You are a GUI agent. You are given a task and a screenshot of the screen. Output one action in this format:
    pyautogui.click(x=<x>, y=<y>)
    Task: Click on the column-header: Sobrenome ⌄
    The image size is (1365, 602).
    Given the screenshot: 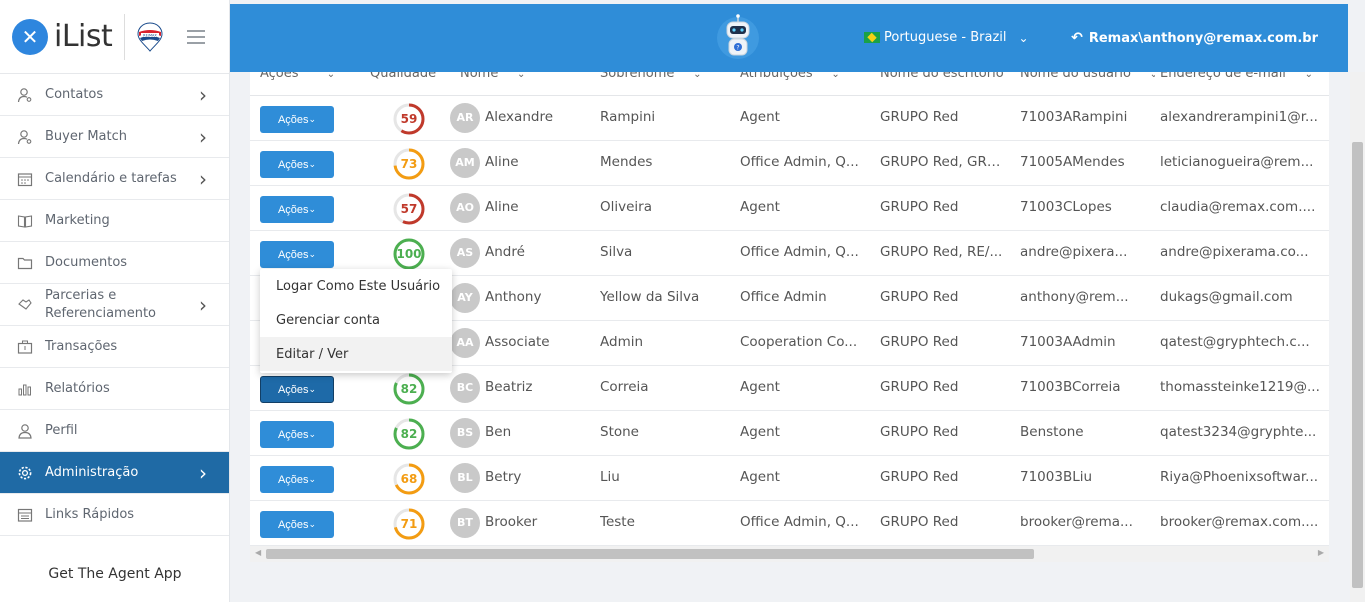 What is the action you would take?
    pyautogui.click(x=665, y=76)
    